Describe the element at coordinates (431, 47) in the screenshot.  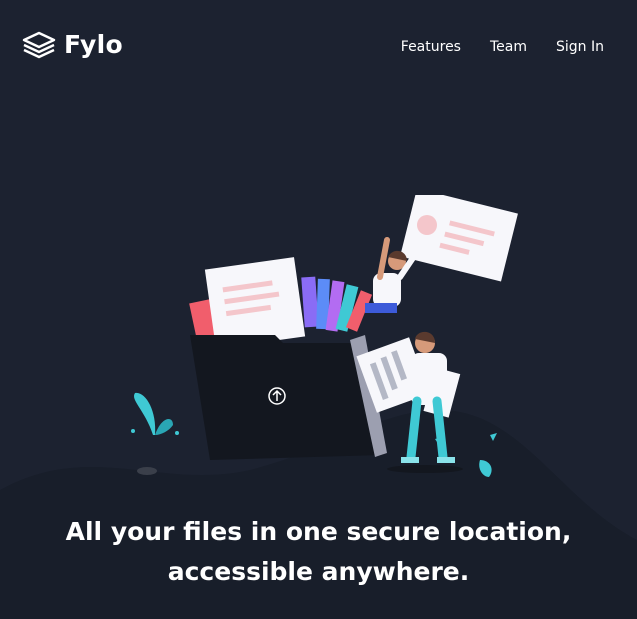
I see `nav-link-features: Features` at that location.